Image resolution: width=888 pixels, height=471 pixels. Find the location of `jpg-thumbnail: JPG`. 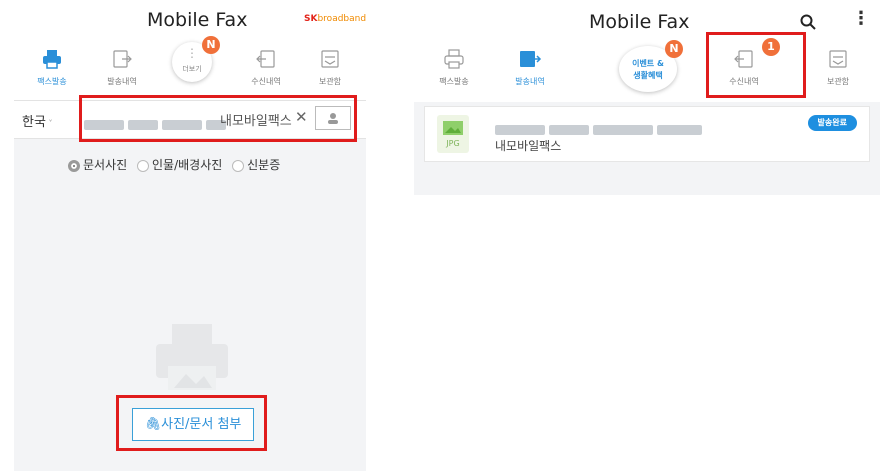

jpg-thumbnail: JPG is located at coordinates (453, 134).